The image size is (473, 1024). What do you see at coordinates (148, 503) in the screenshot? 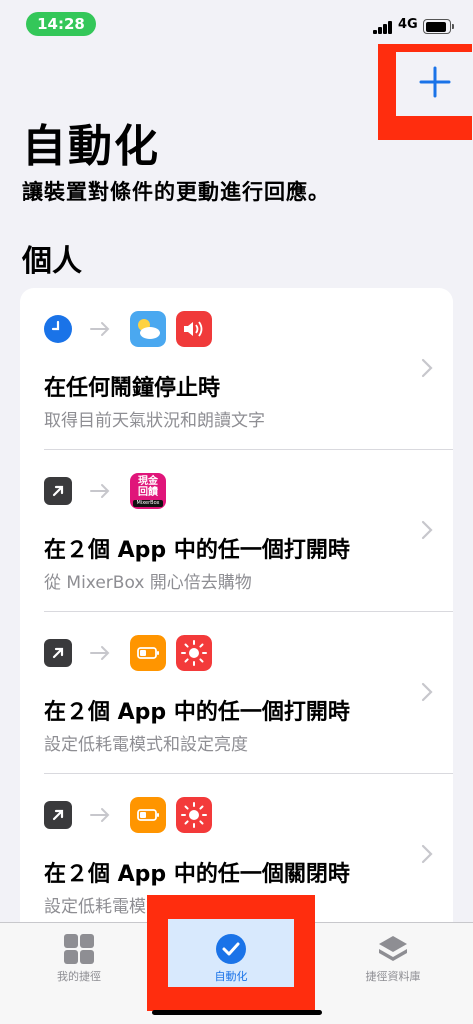
I see `mixerbox-brand: MixerBox` at bounding box center [148, 503].